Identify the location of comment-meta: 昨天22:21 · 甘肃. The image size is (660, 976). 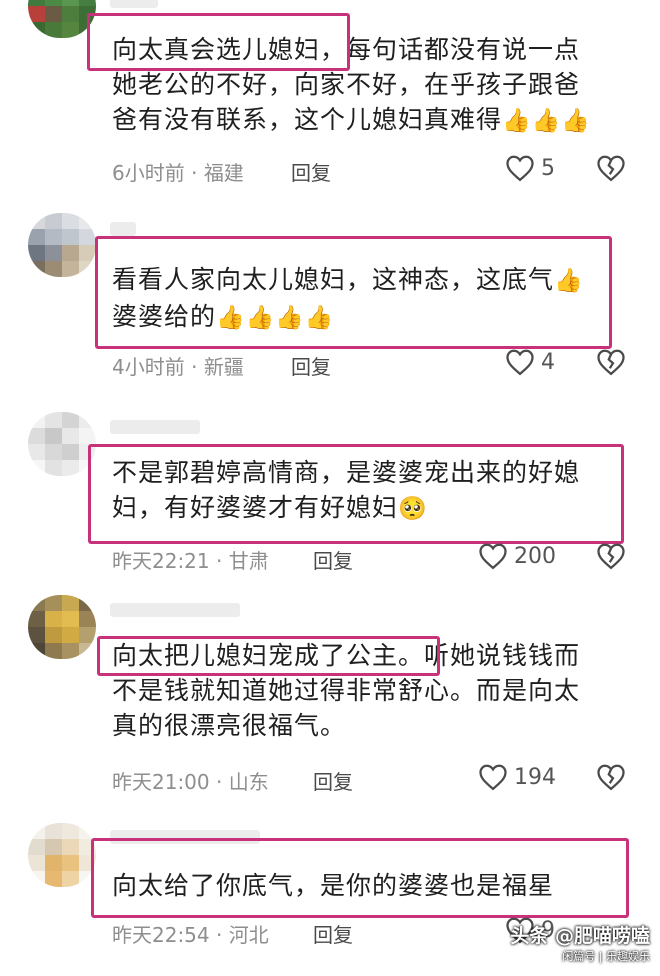
(190, 561).